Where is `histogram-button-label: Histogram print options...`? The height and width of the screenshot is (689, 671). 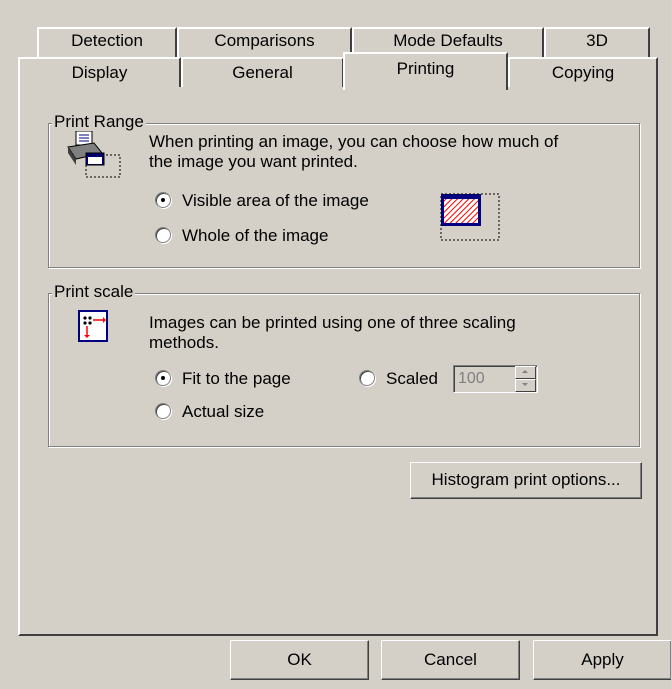
histogram-button-label: Histogram print options... is located at coordinates (526, 479).